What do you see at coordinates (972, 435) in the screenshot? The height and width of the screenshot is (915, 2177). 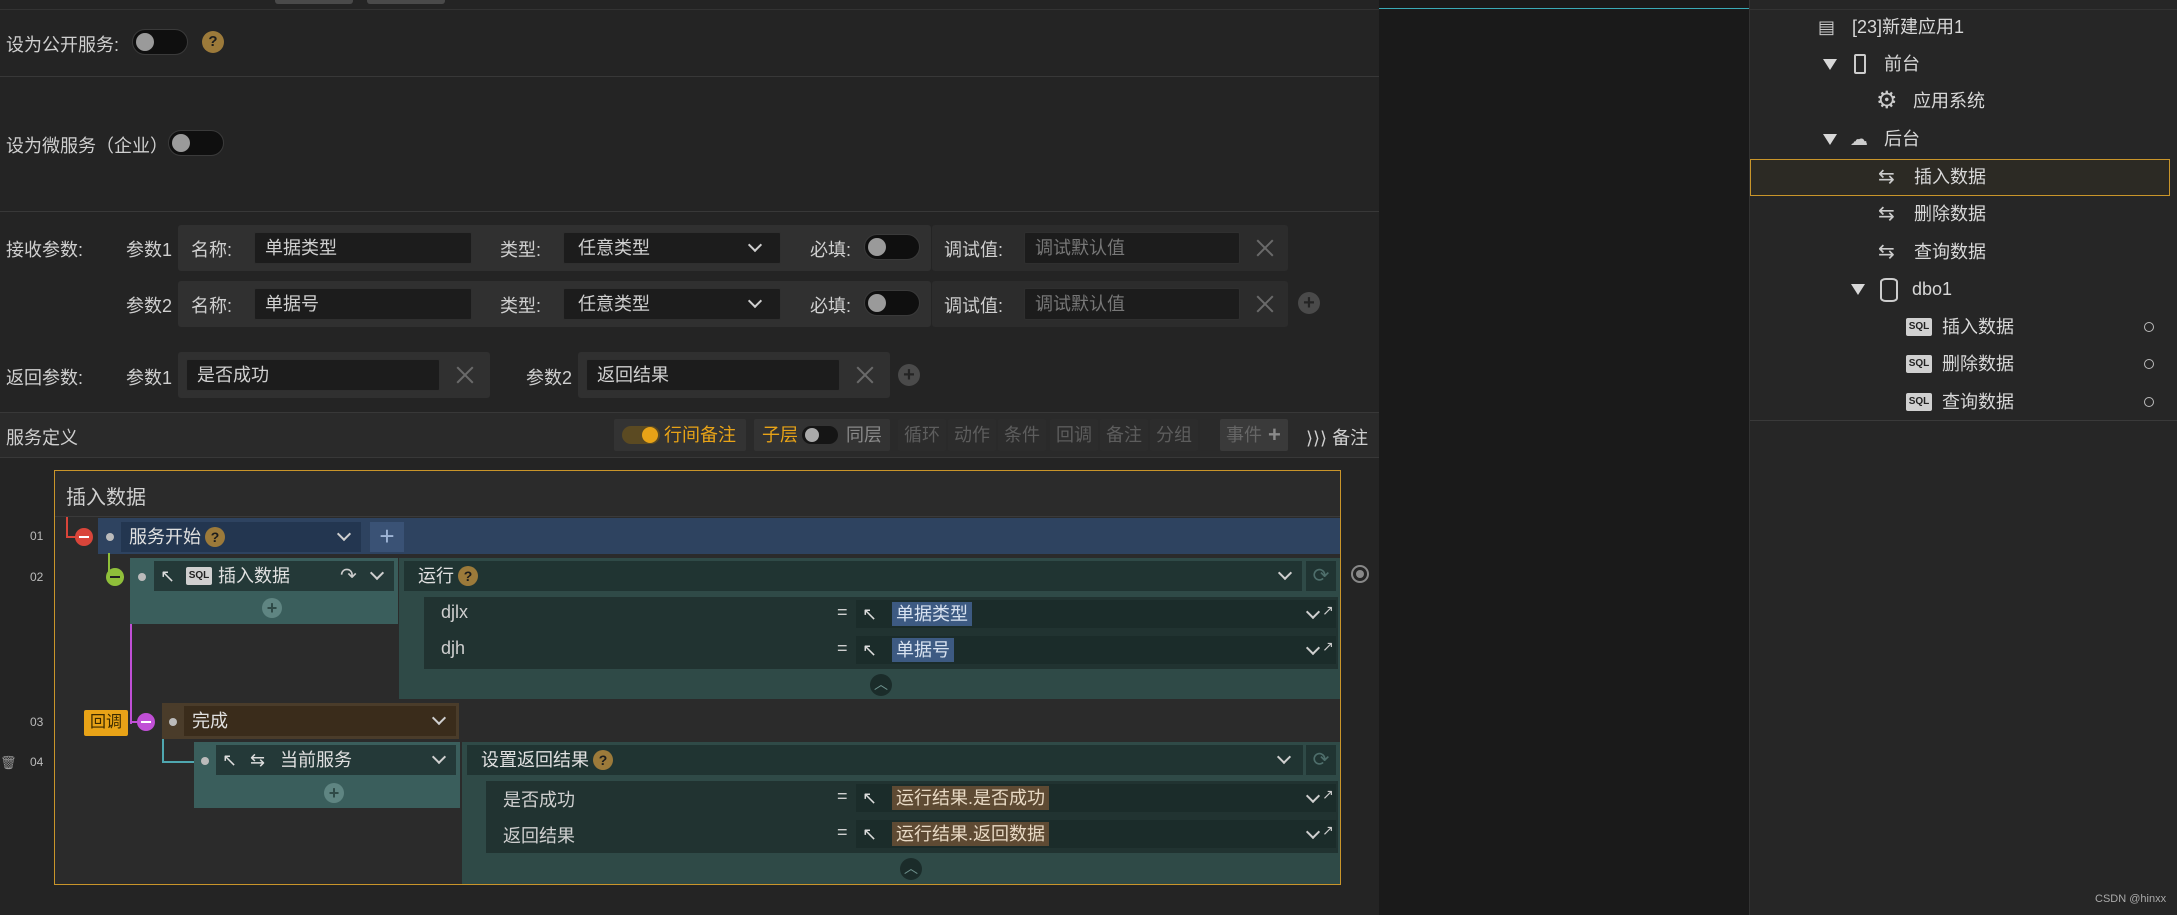 I see `action-button: 动作` at bounding box center [972, 435].